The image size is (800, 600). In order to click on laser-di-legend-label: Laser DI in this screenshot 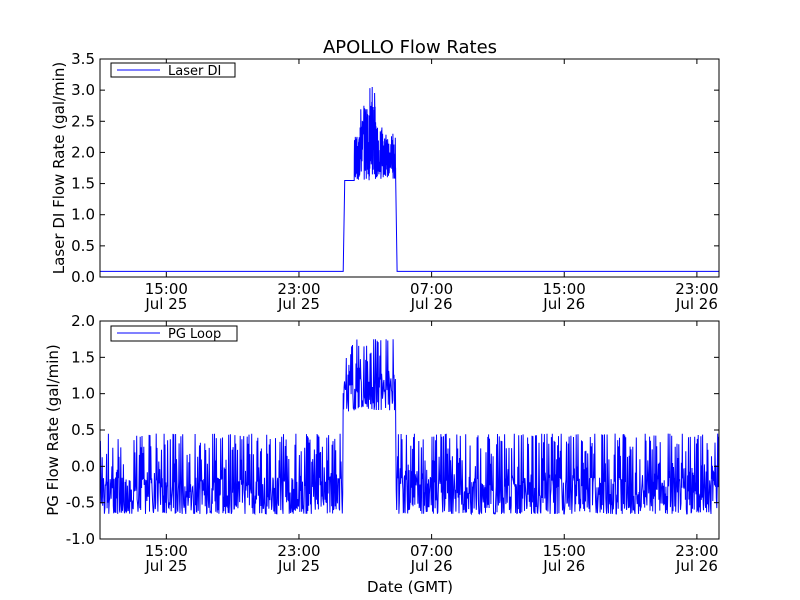, I will do `click(194, 71)`.